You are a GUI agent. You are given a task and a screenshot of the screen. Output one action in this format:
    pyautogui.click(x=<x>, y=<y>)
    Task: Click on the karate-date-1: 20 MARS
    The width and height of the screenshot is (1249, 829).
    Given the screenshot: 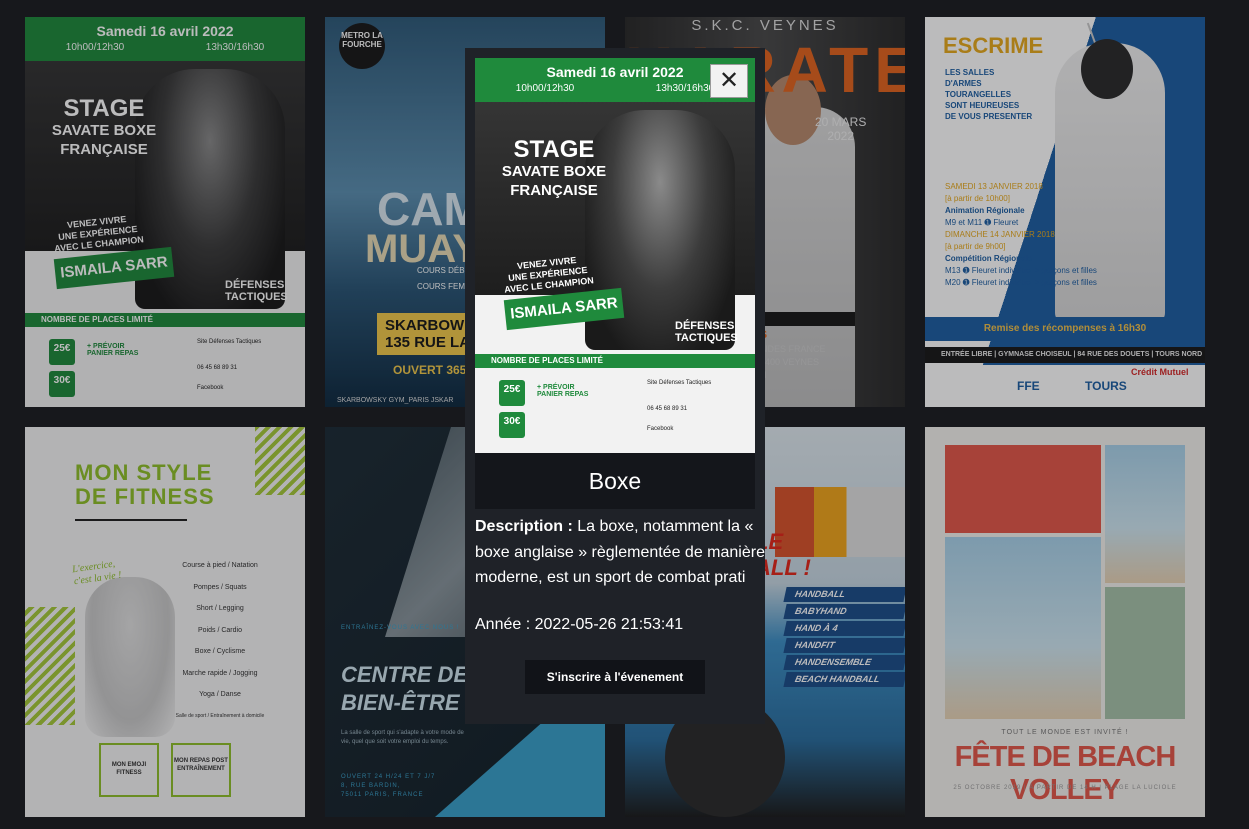 What is the action you would take?
    pyautogui.click(x=841, y=122)
    